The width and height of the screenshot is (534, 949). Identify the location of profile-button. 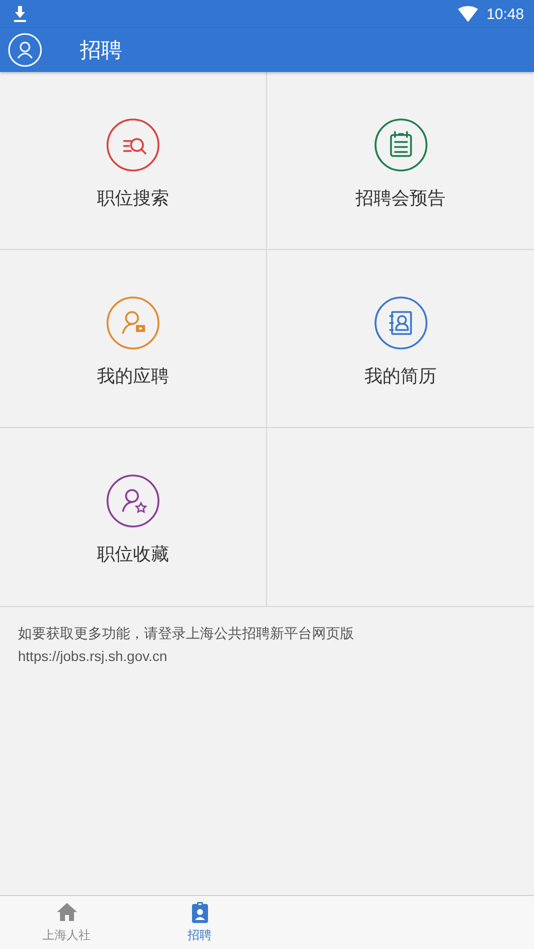
(25, 50).